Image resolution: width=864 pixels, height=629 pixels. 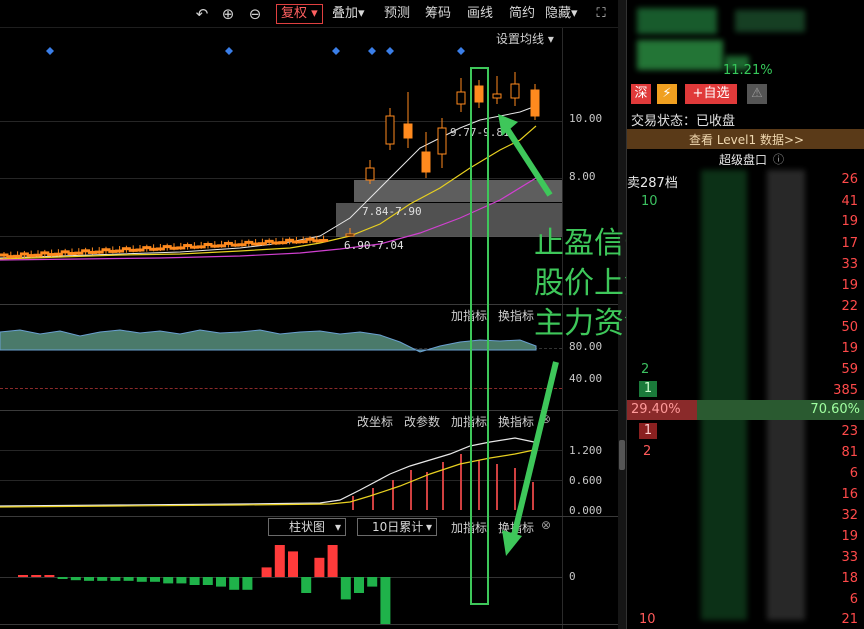 I want to click on orderbook-right-value: 50, so click(x=849, y=327).